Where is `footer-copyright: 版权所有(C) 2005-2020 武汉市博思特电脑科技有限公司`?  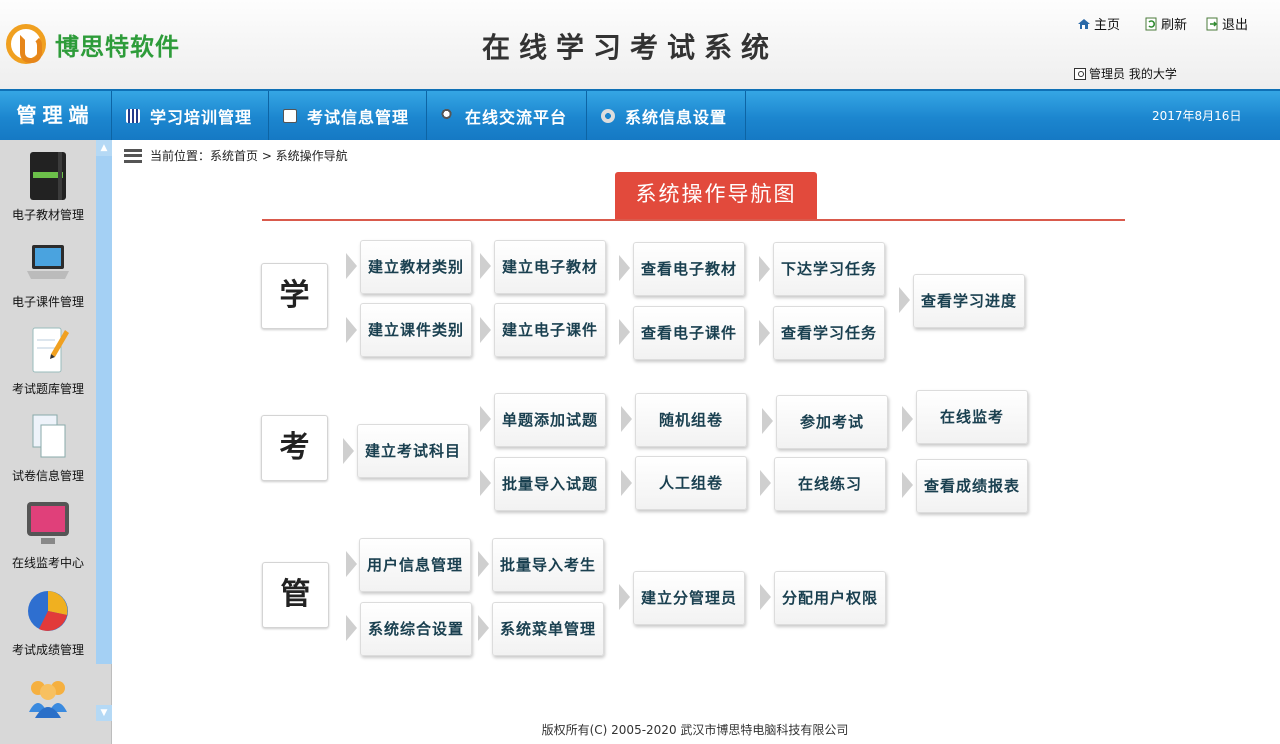
footer-copyright: 版权所有(C) 2005-2020 武汉市博思特电脑科技有限公司 is located at coordinates (695, 730).